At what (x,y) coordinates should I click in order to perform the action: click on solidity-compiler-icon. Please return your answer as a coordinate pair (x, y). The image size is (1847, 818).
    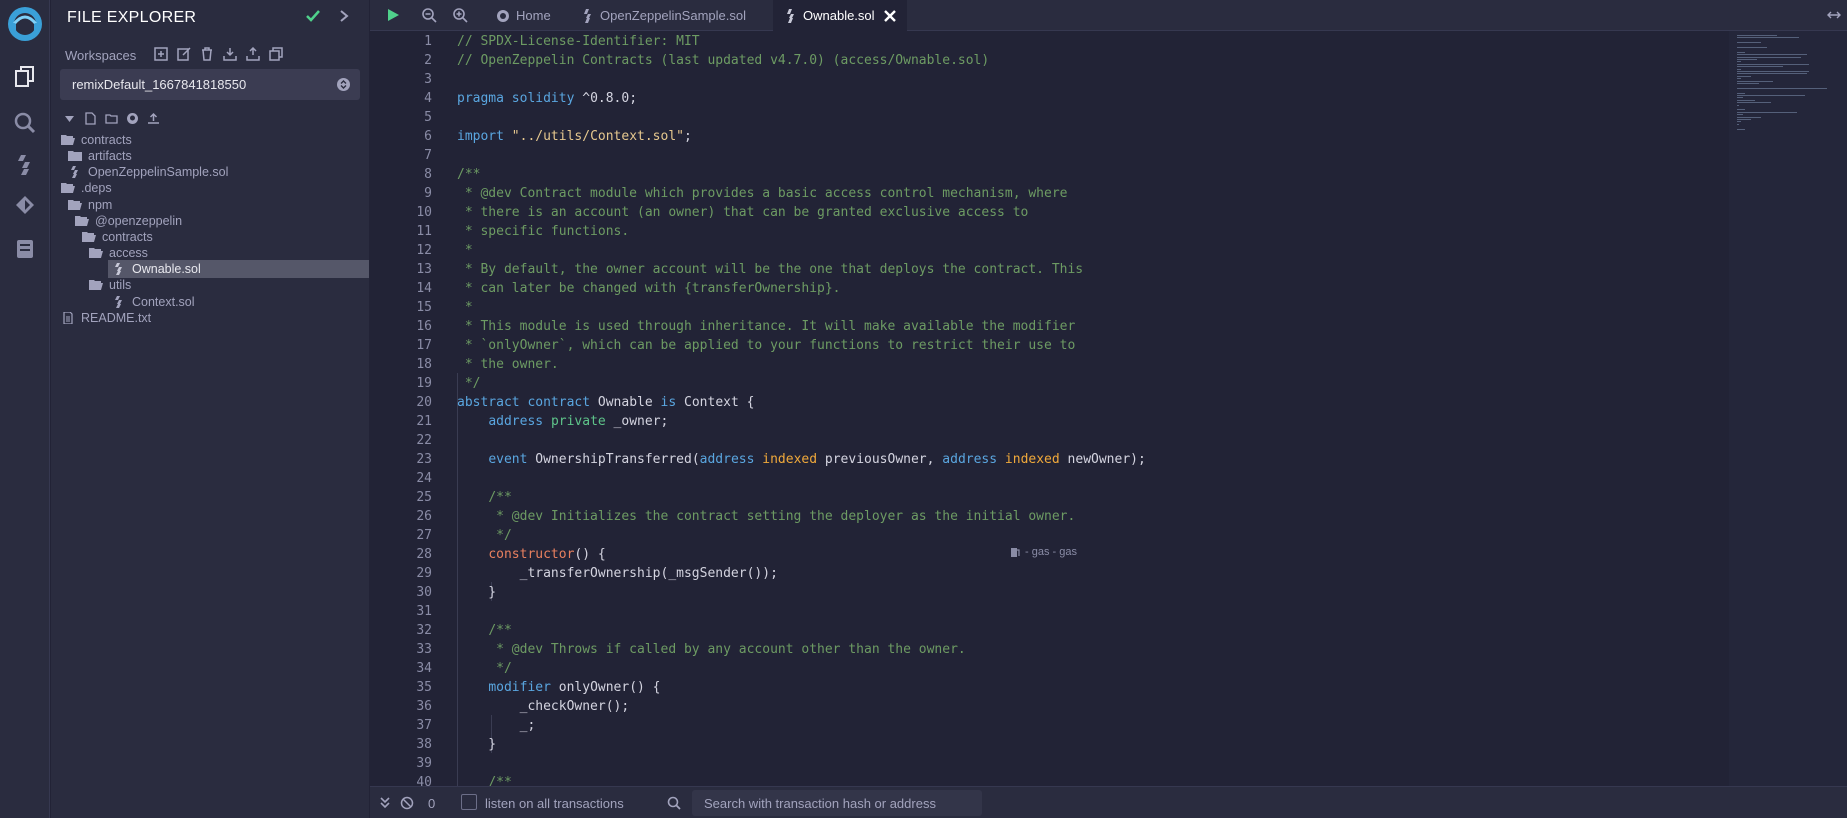
    Looking at the image, I should click on (25, 165).